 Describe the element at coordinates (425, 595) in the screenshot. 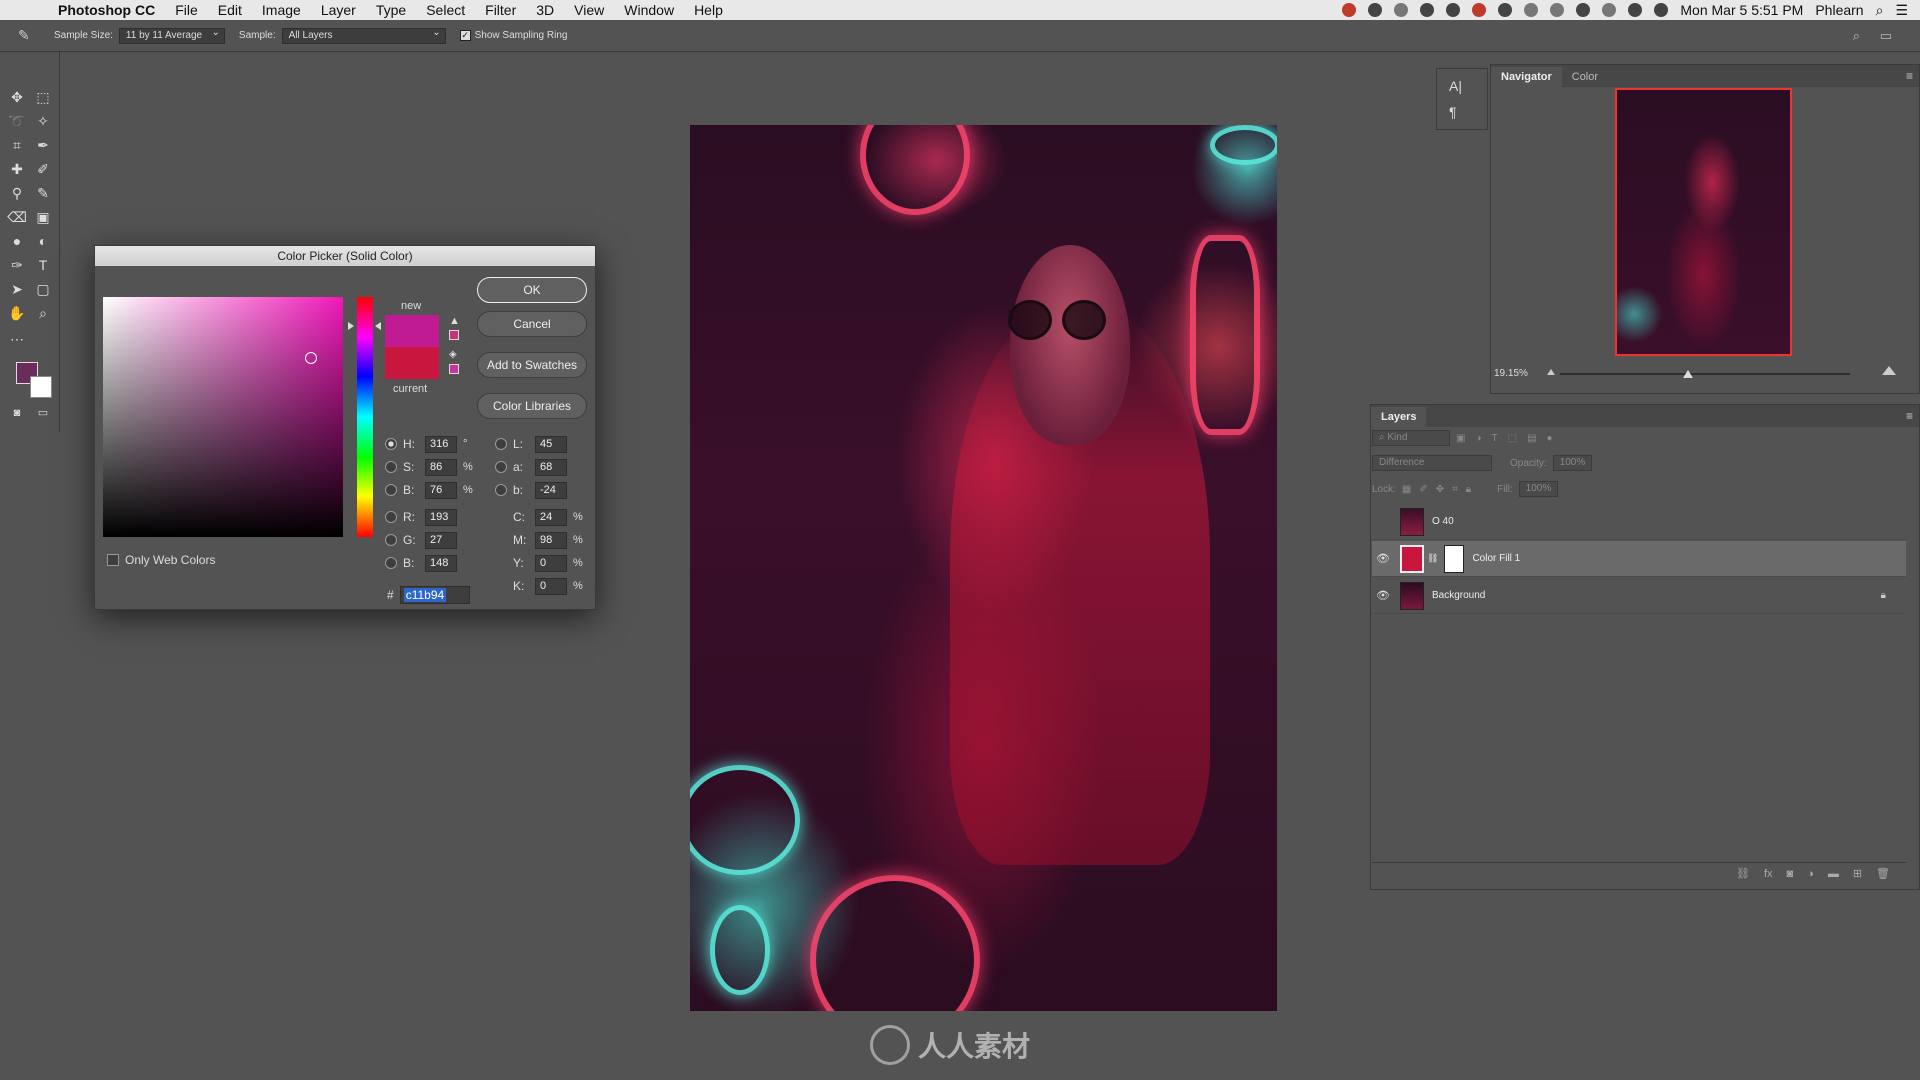

I see `hex-value: c11b94` at that location.